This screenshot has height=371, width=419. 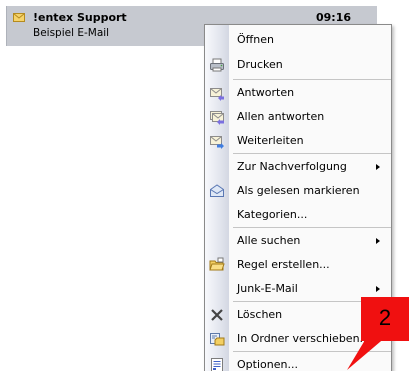 I want to click on delete-icon, so click(x=217, y=315).